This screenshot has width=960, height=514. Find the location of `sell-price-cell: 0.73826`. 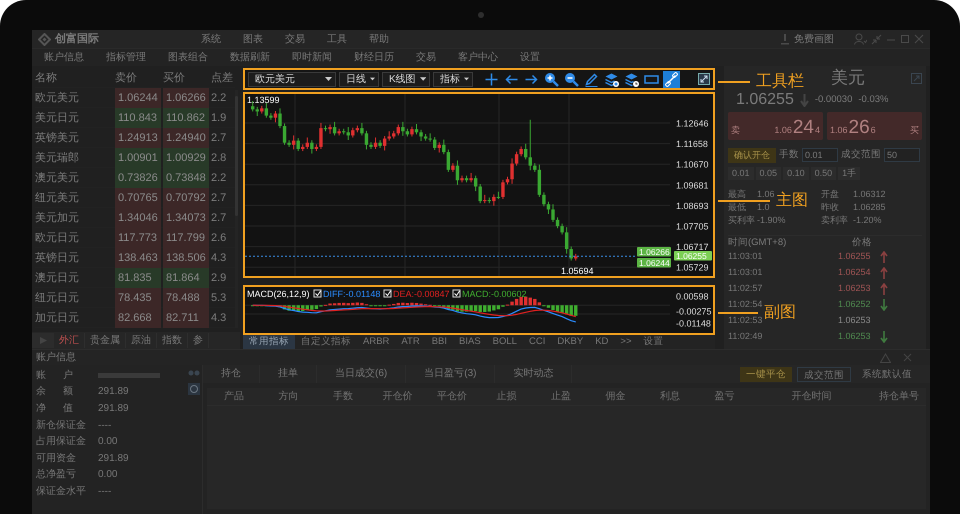

sell-price-cell: 0.73826 is located at coordinates (138, 178).